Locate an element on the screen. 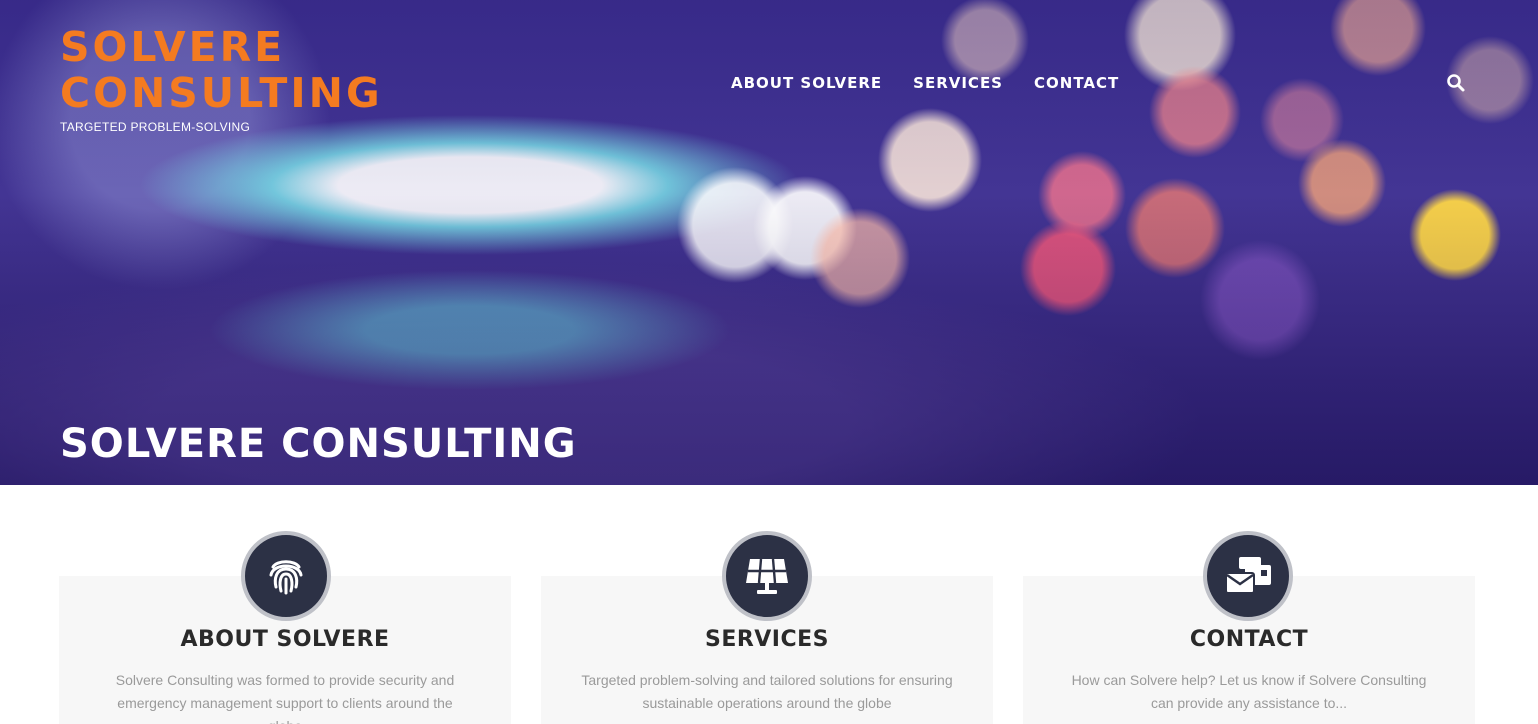 The height and width of the screenshot is (724, 1538). card-services-title: SERVICES is located at coordinates (767, 639).